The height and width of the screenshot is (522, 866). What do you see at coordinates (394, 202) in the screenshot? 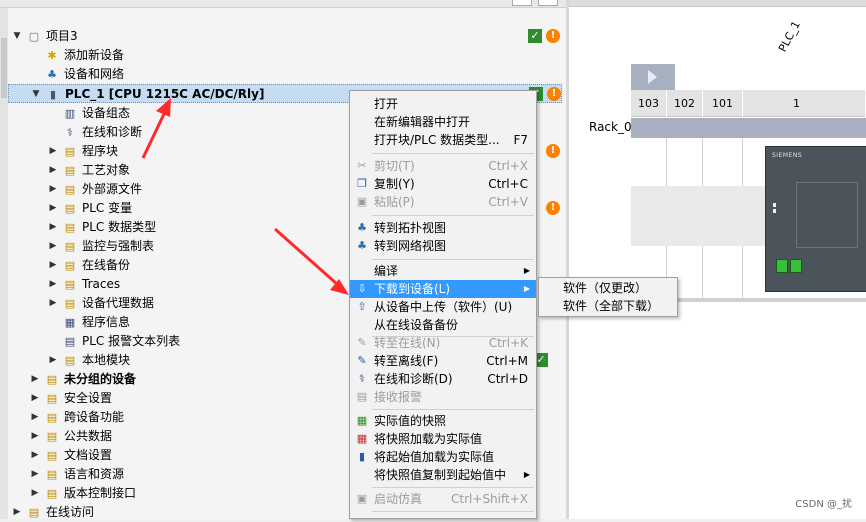
I see `menu-item-label: 粘贴(P)` at bounding box center [394, 202].